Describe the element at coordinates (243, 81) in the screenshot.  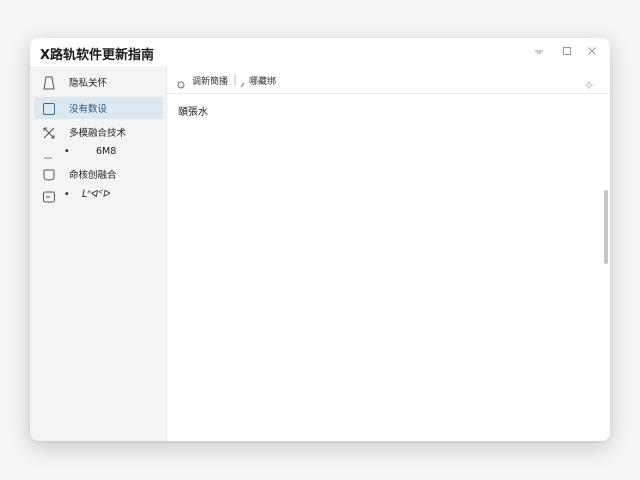
I see `arrow-icon` at that location.